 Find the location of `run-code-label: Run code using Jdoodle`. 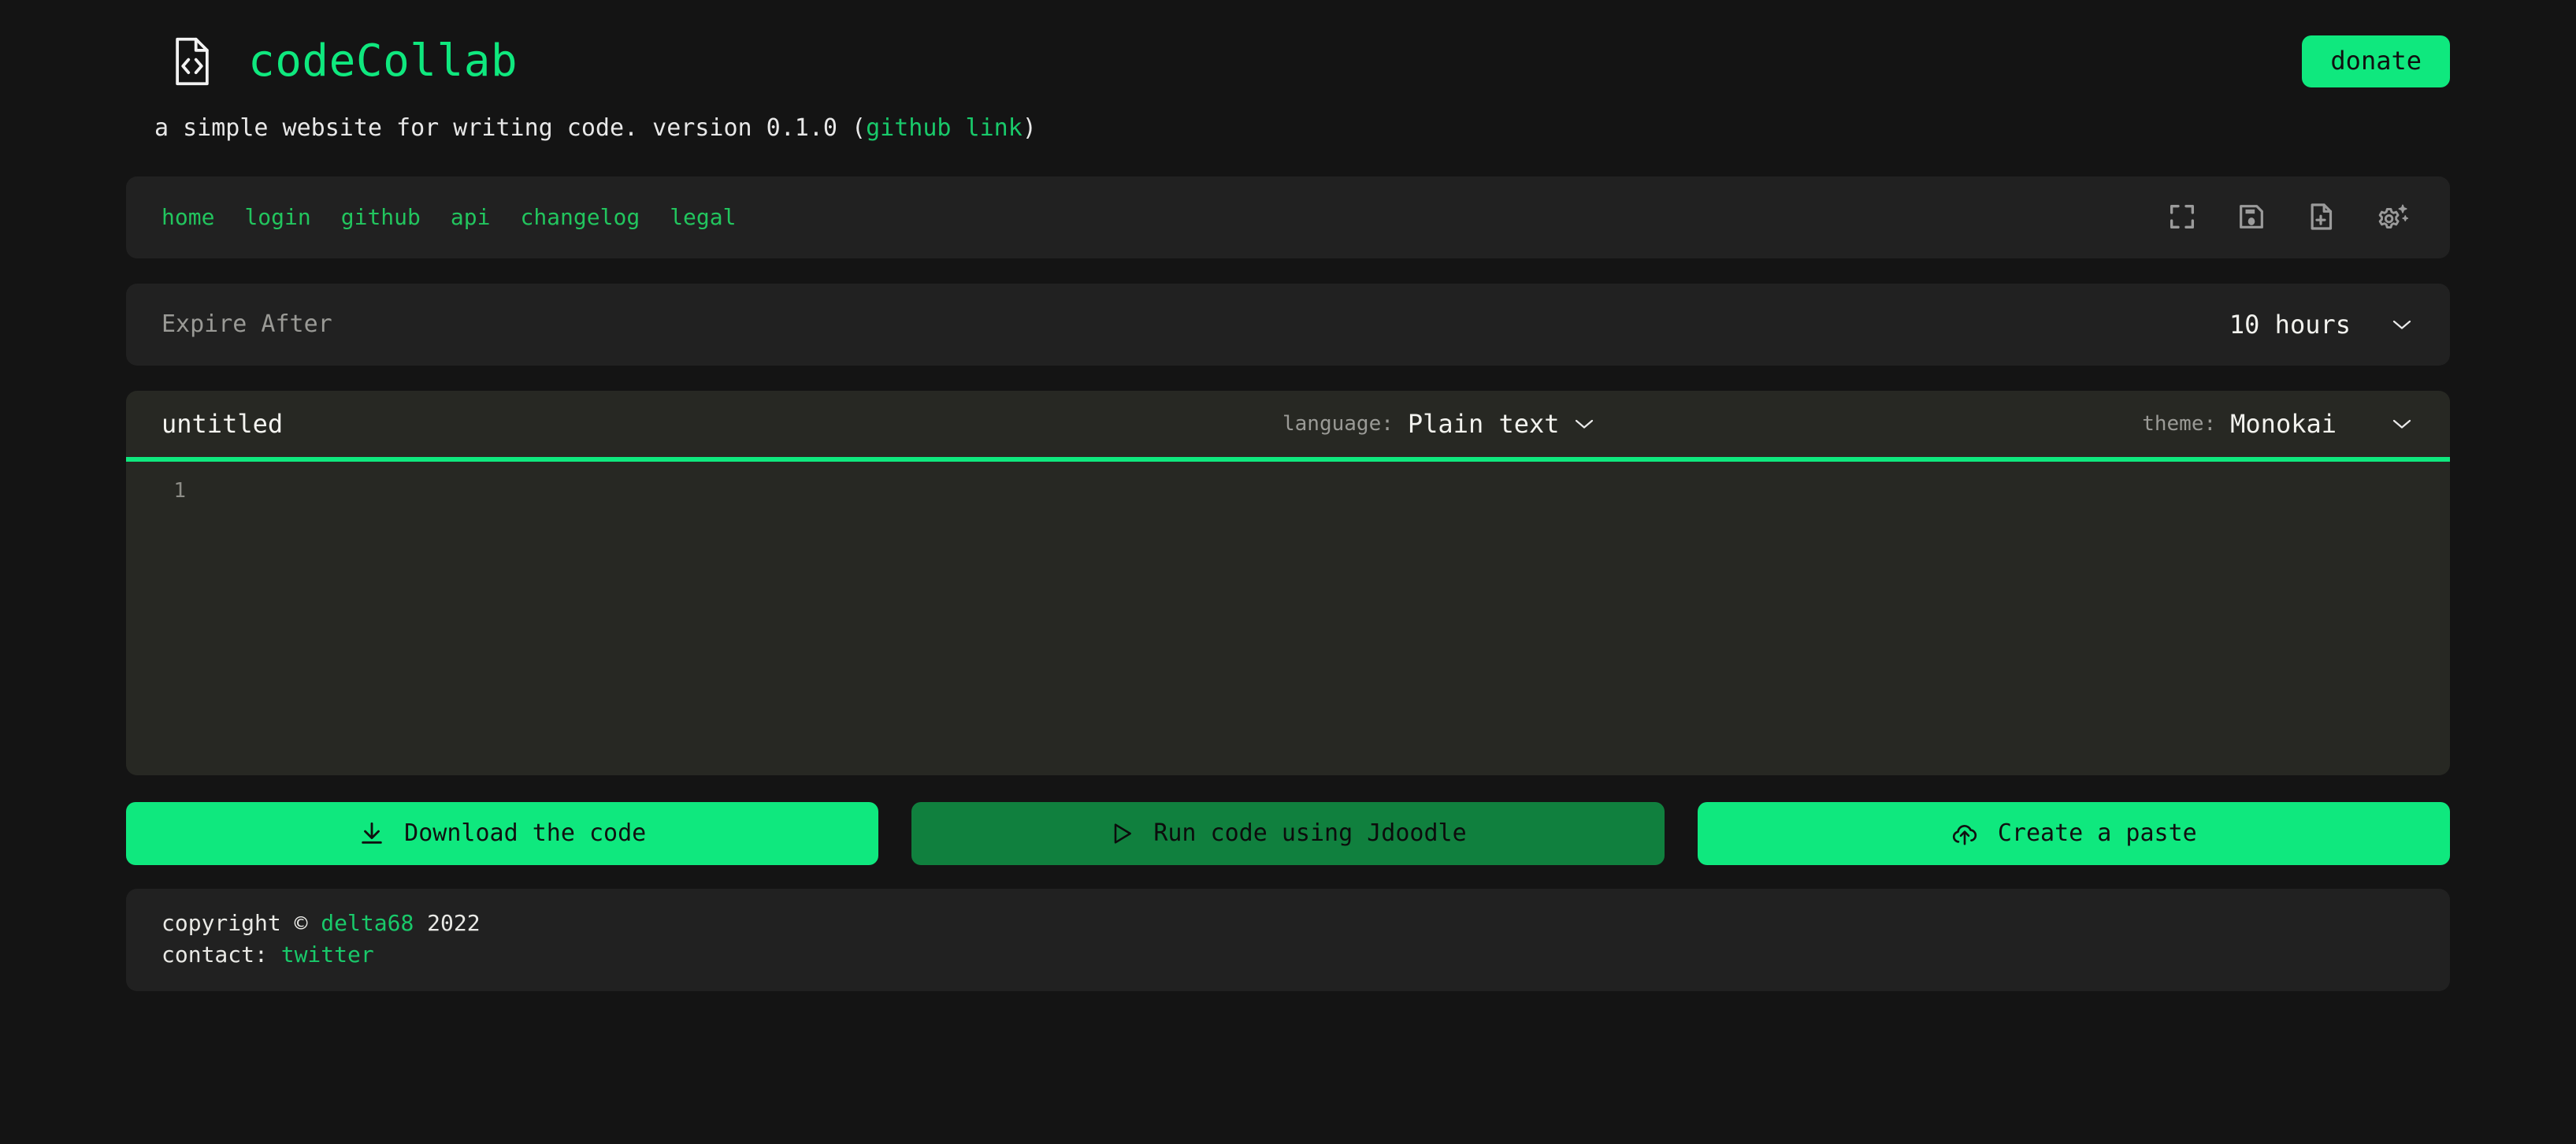

run-code-label: Run code using Jdoodle is located at coordinates (1310, 833).